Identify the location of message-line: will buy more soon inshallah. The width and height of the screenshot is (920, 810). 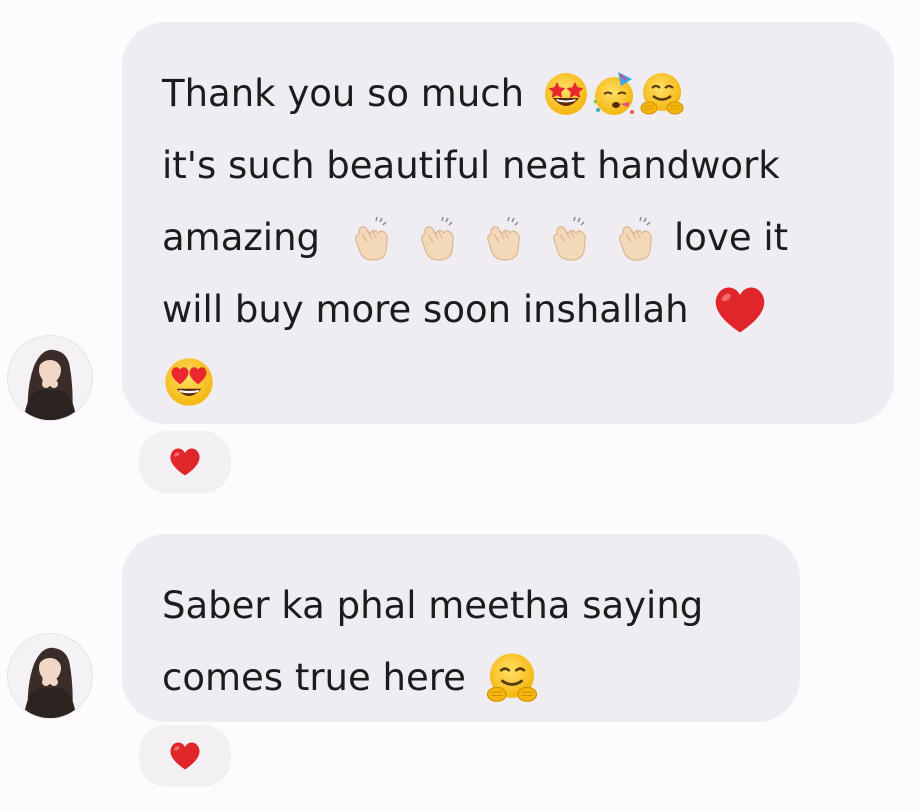
(528, 310).